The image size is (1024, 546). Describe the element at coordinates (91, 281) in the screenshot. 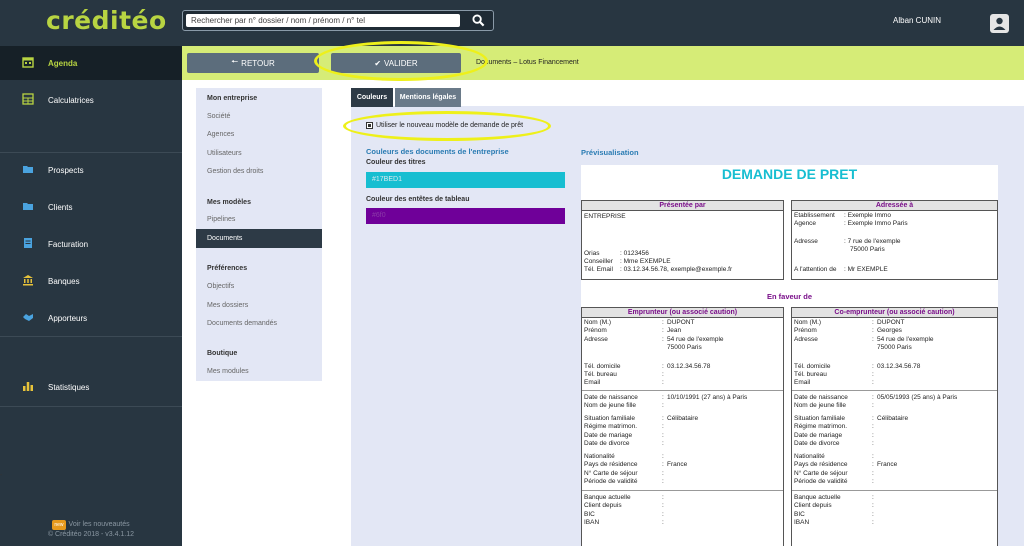

I see `sidebar-item-banques: Banques` at that location.